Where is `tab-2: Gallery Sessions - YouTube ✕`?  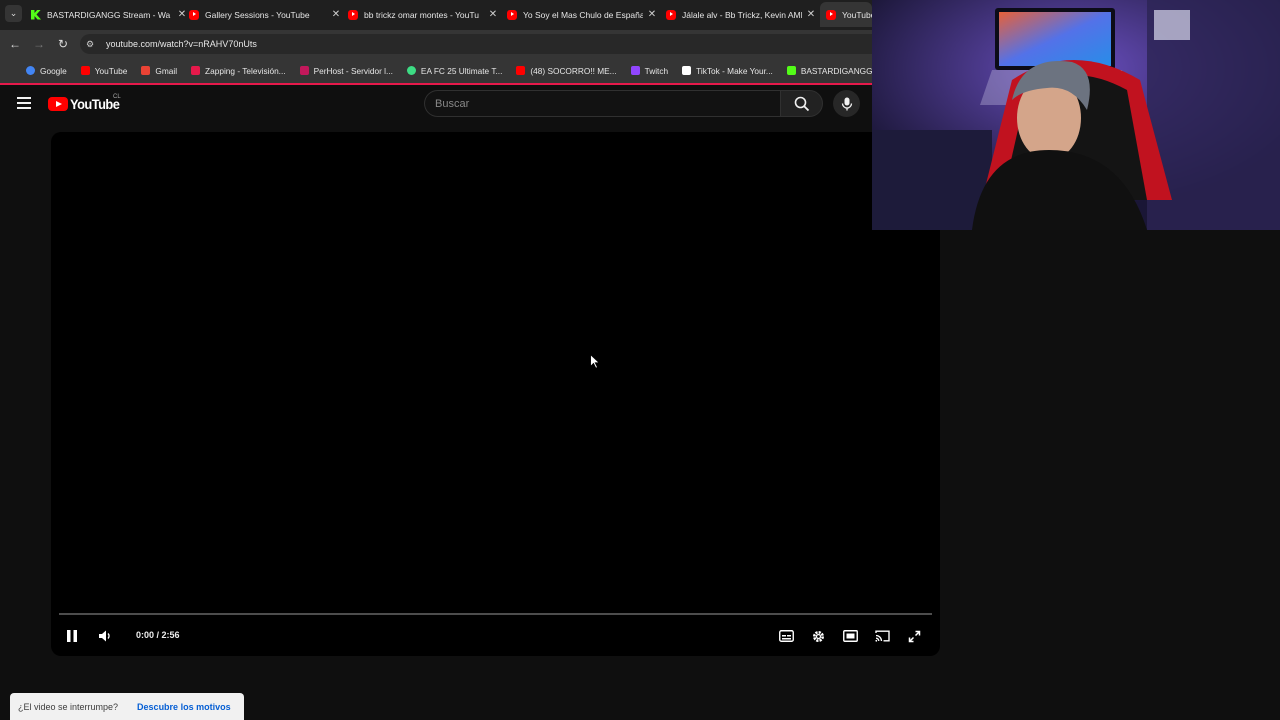 tab-2: Gallery Sessions - YouTube ✕ is located at coordinates (265, 14).